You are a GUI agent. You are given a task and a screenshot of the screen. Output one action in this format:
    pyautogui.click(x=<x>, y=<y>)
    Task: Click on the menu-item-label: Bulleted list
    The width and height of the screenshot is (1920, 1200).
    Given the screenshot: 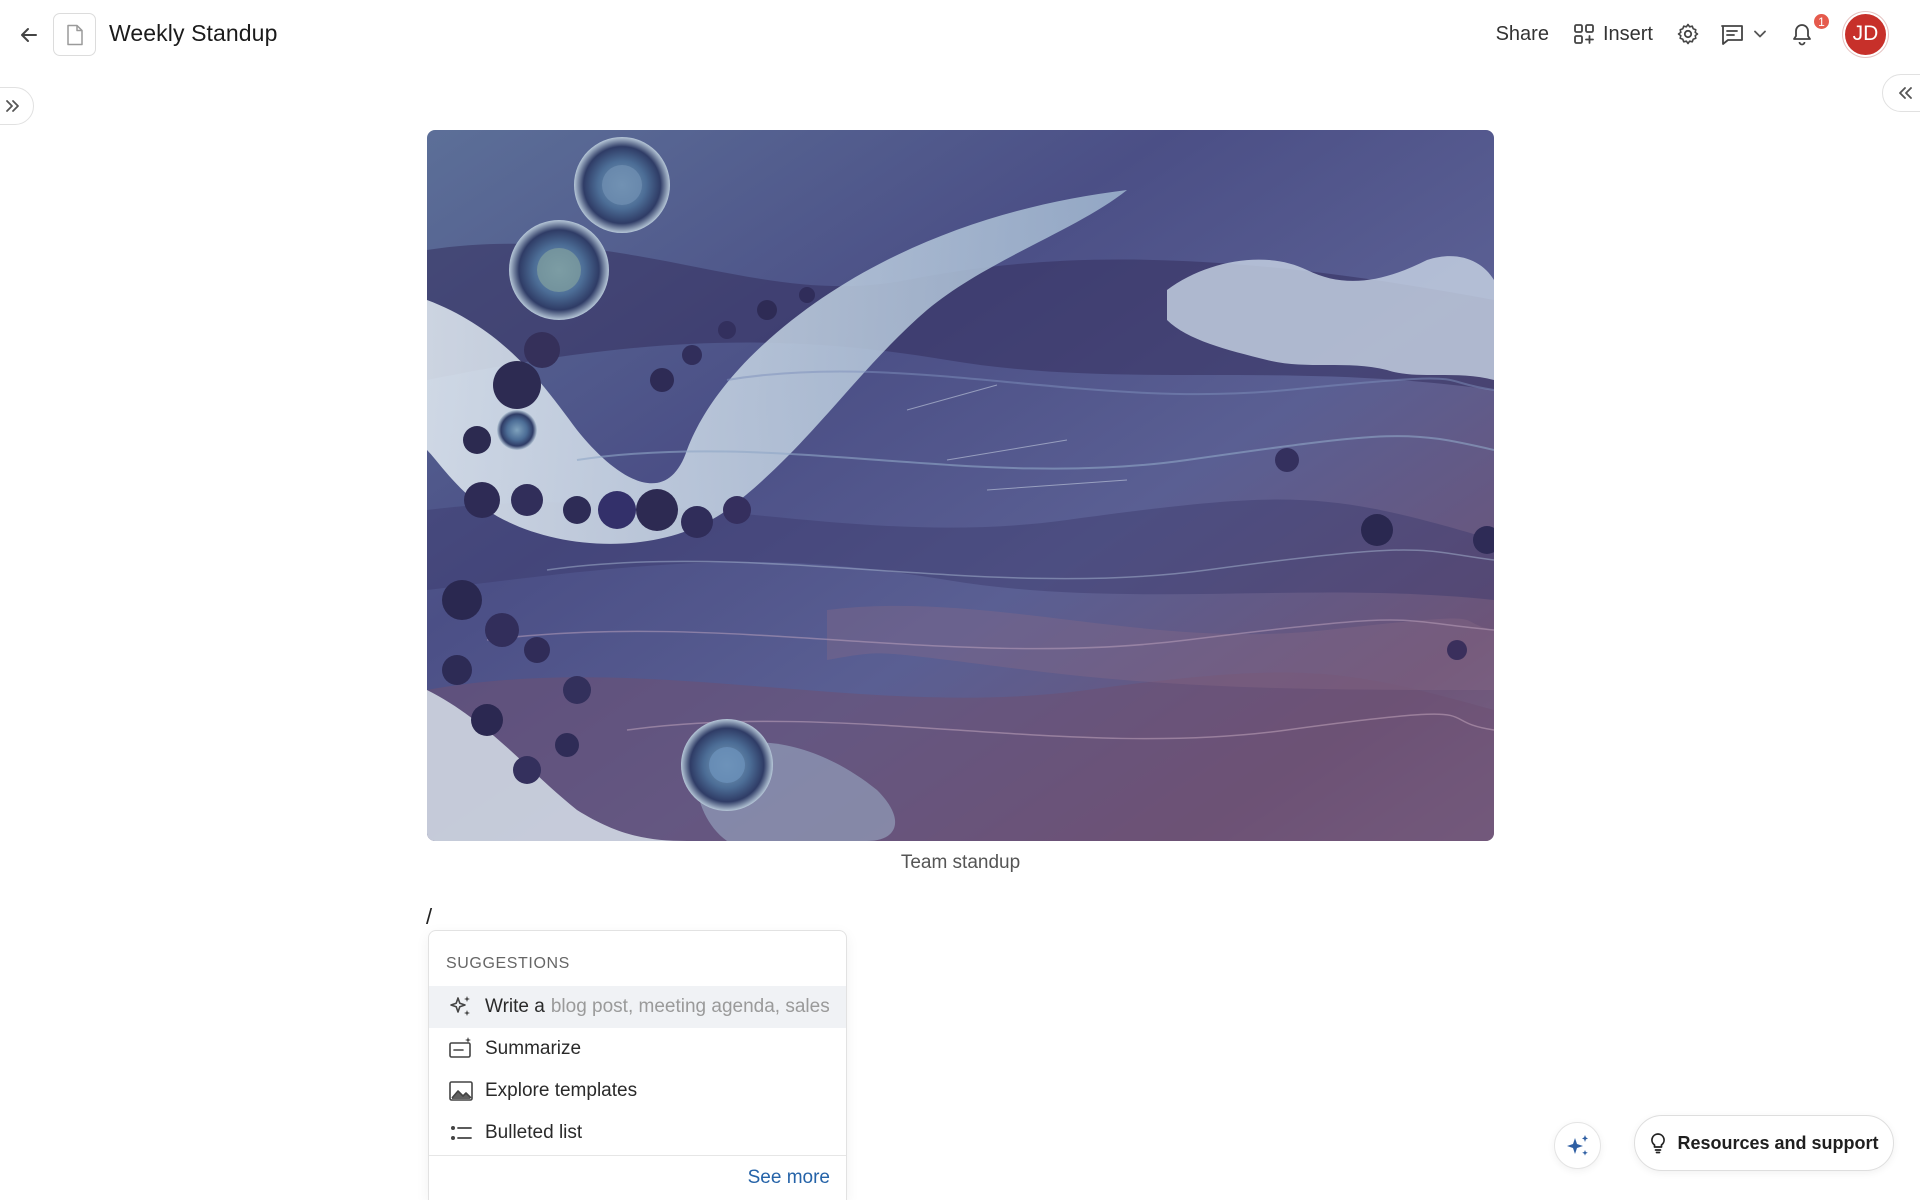 What is the action you would take?
    pyautogui.click(x=534, y=1132)
    